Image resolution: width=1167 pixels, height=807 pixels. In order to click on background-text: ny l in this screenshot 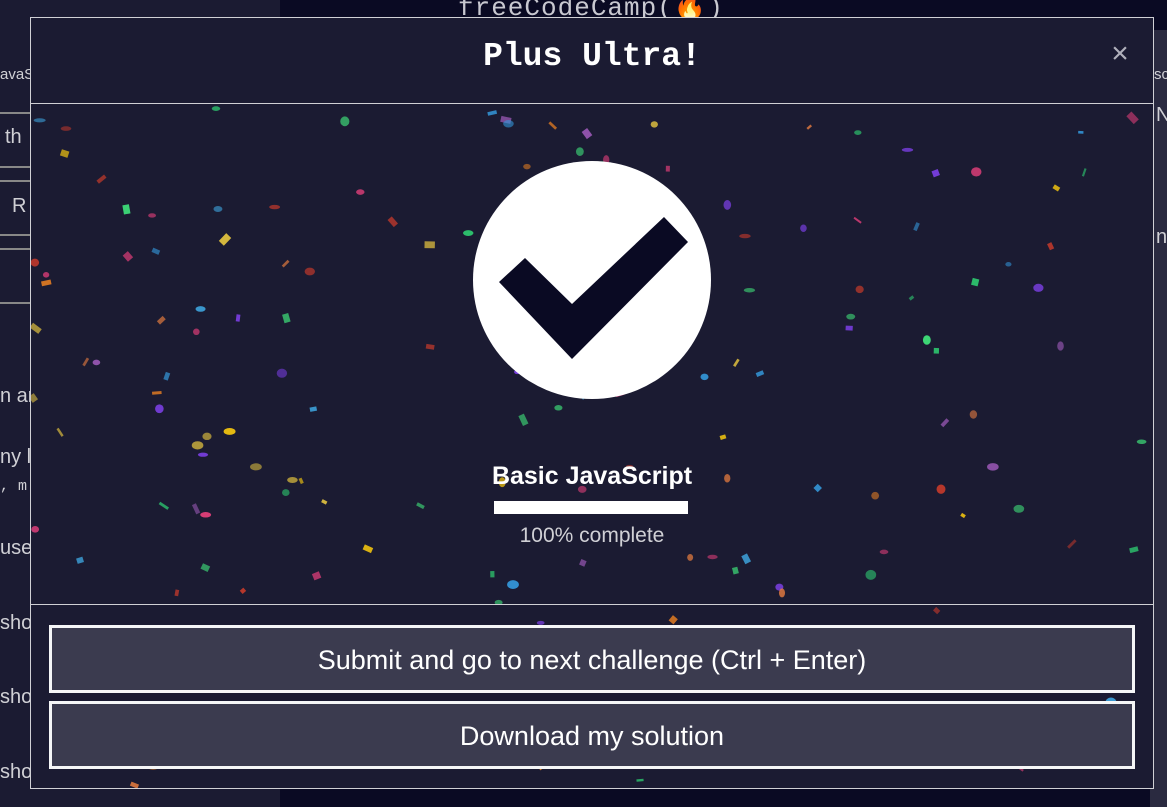, I will do `click(16, 457)`.